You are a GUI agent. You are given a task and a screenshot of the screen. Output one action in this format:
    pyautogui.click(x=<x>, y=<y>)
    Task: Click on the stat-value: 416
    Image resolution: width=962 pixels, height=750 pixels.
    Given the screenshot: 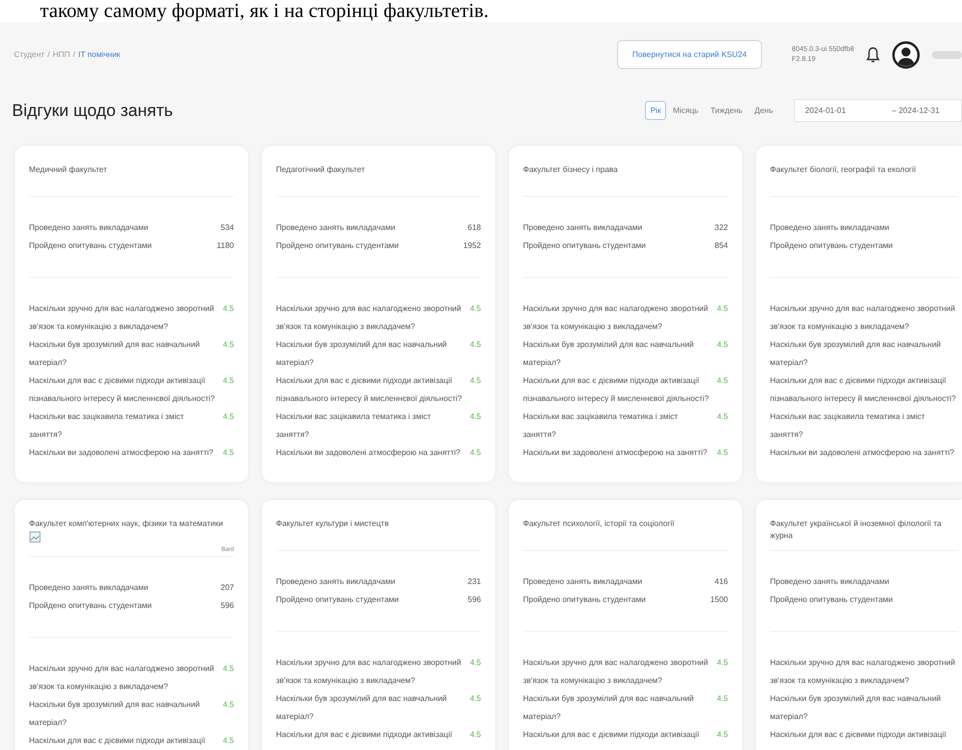 What is the action you would take?
    pyautogui.click(x=721, y=582)
    